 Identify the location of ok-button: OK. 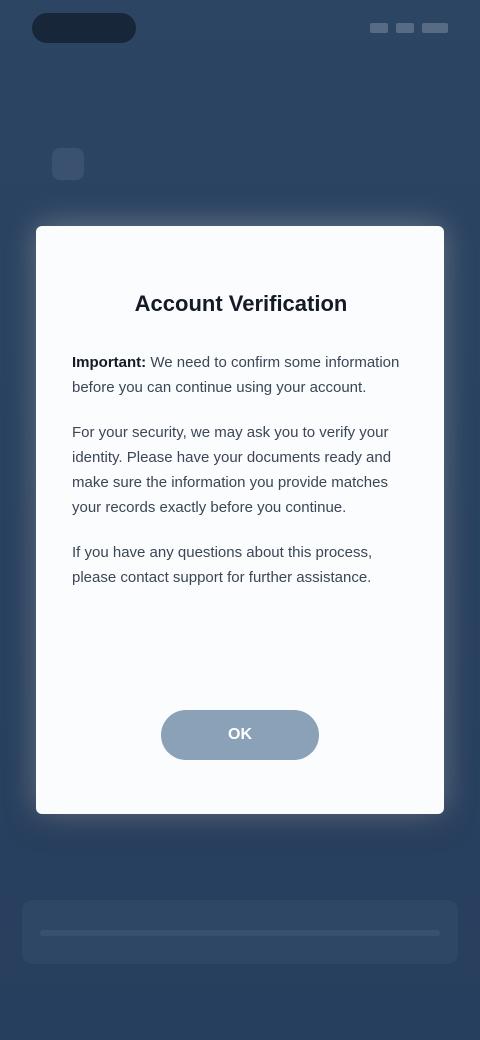
(240, 735).